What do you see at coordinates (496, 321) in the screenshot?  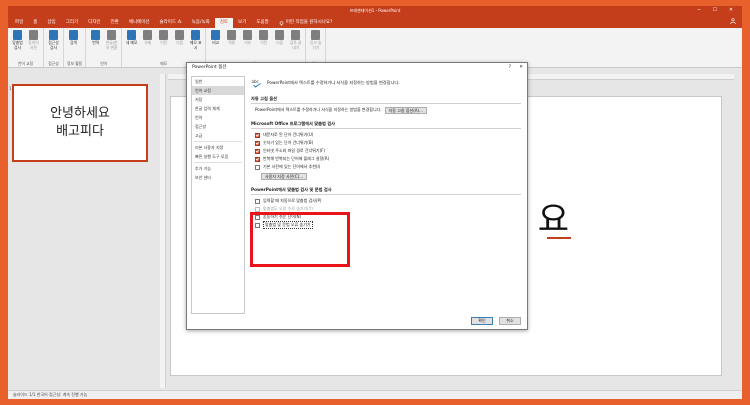 I see `dialog-footer: 확인 취소` at bounding box center [496, 321].